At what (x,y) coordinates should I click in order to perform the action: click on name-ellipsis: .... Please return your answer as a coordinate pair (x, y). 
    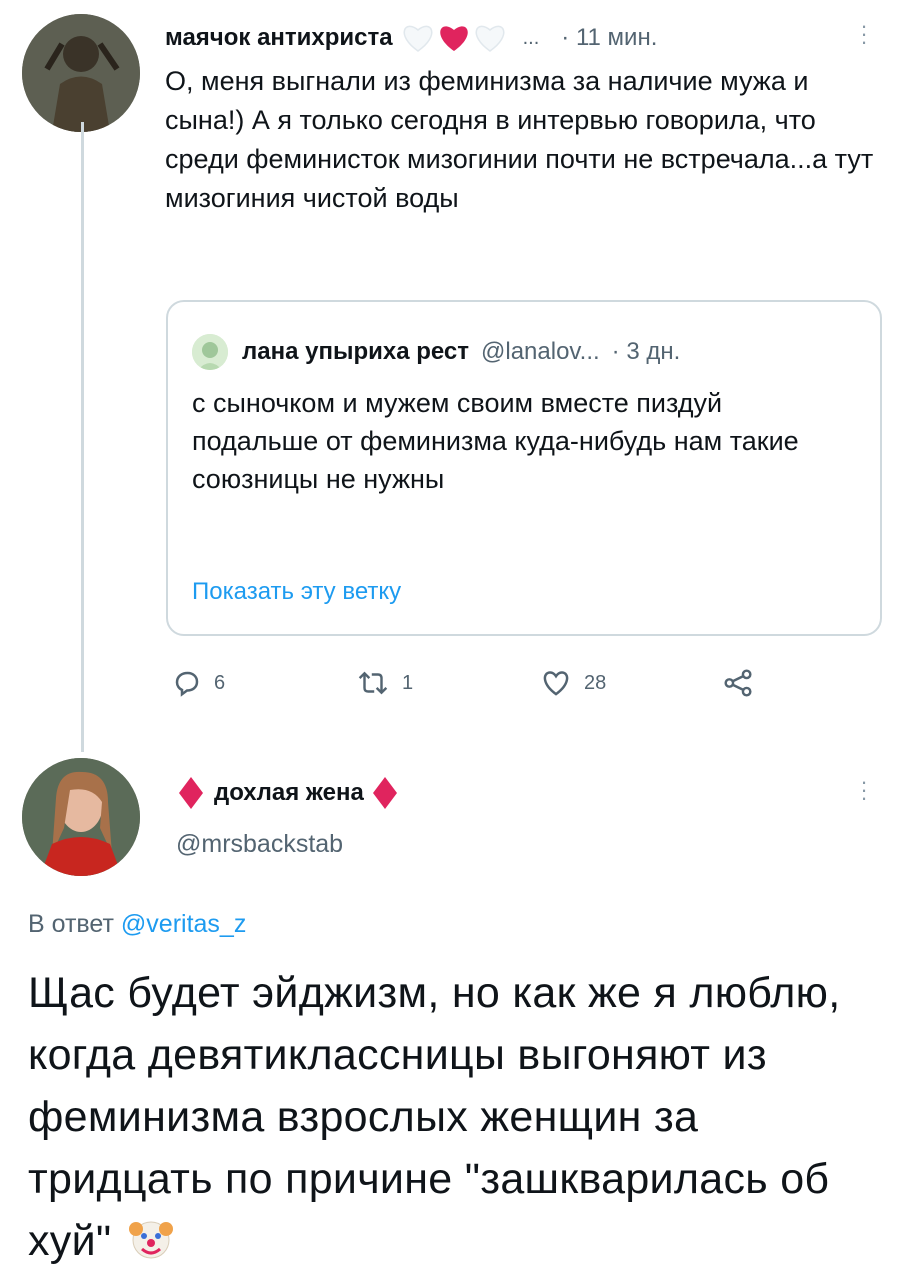
    Looking at the image, I should click on (531, 37).